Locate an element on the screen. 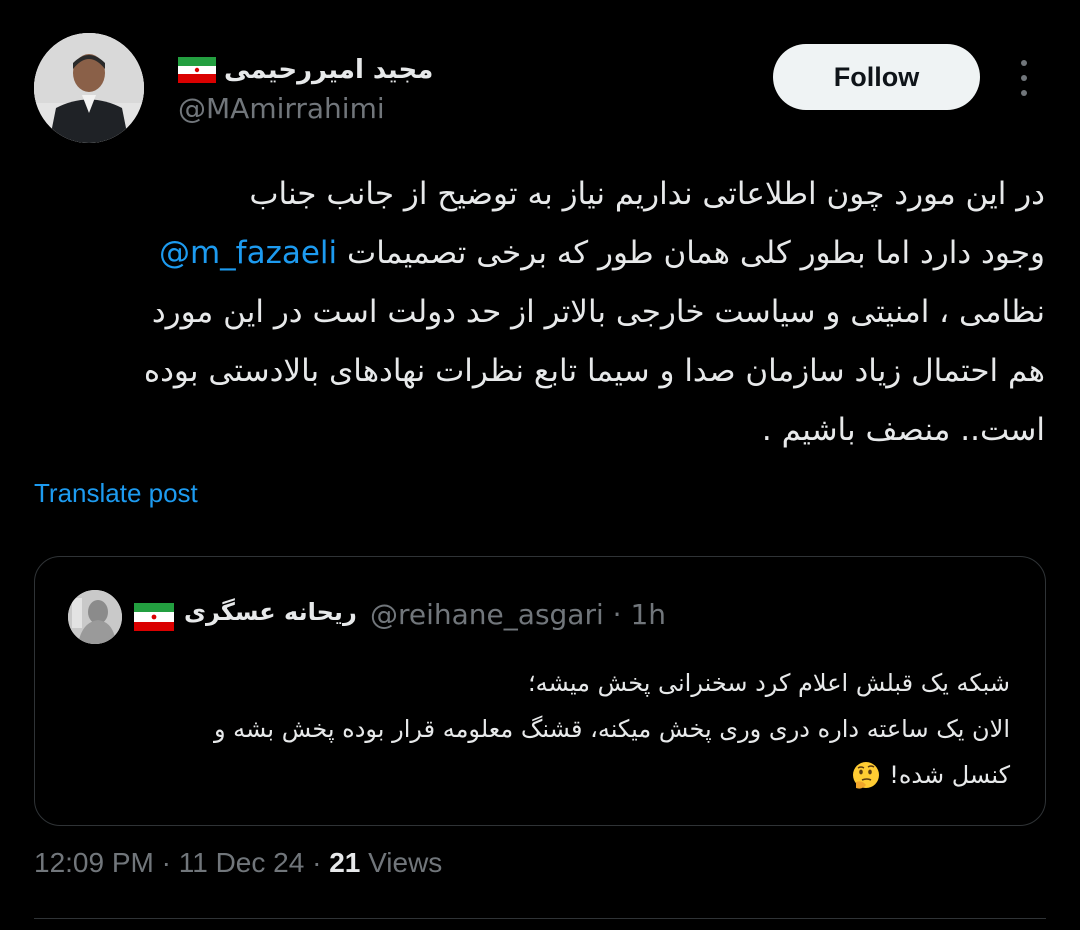 The image size is (1080, 930). follow-button: Follow is located at coordinates (876, 77).